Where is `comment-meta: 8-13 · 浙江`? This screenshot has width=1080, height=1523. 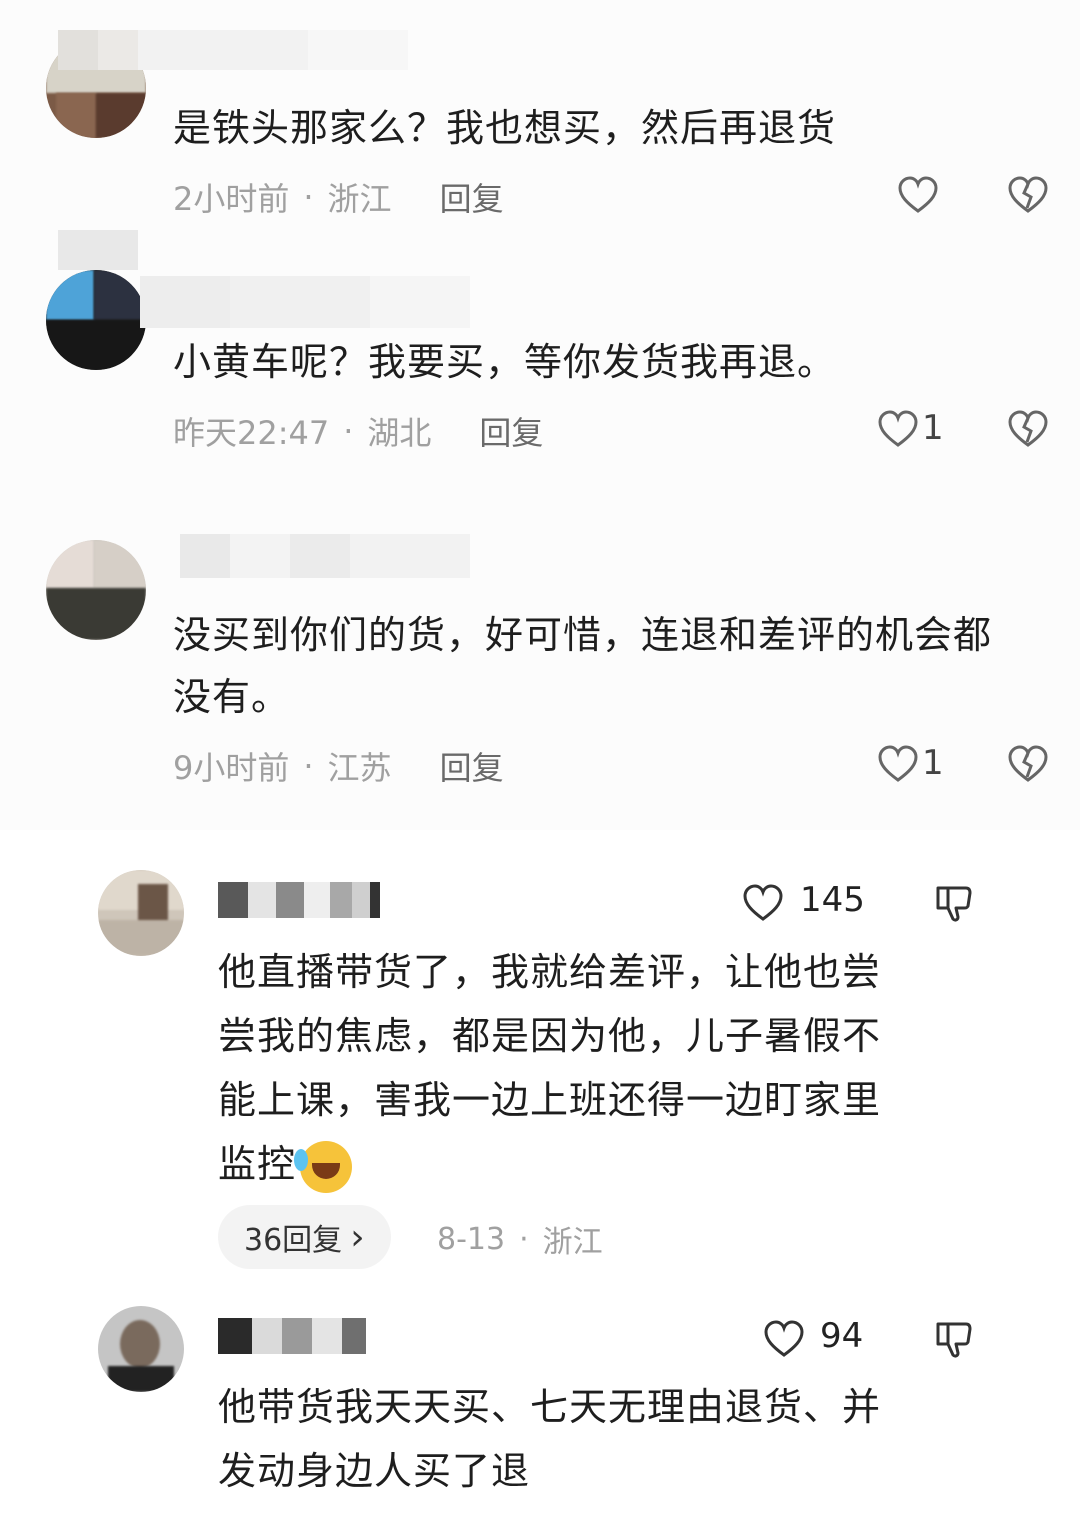 comment-meta: 8-13 · 浙江 is located at coordinates (520, 1239).